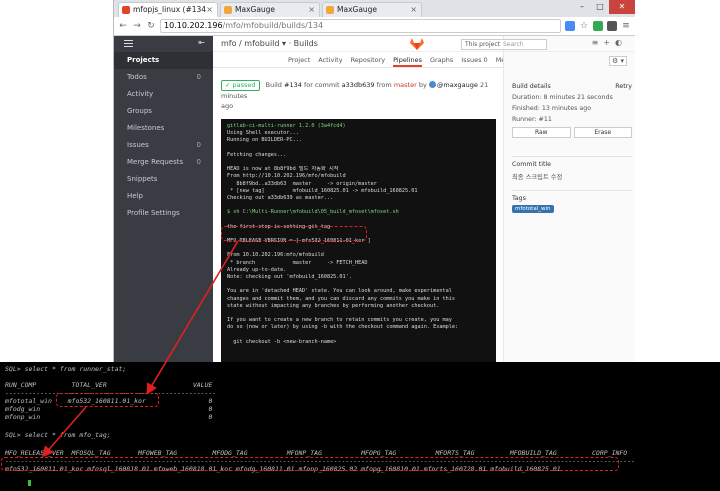 This screenshot has width=720, height=491. Describe the element at coordinates (572, 132) in the screenshot. I see `action-buttons: Raw Erase` at that location.